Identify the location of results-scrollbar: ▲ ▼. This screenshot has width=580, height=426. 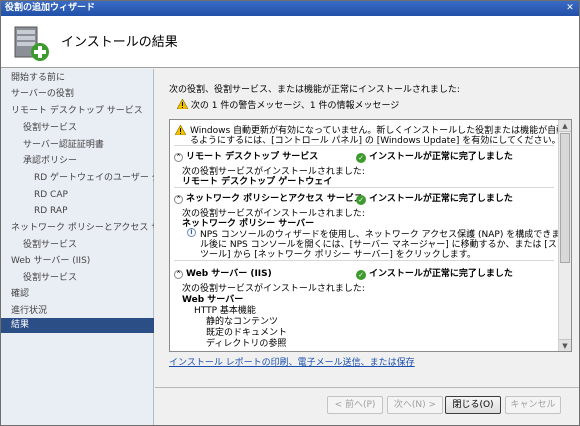
(564, 235).